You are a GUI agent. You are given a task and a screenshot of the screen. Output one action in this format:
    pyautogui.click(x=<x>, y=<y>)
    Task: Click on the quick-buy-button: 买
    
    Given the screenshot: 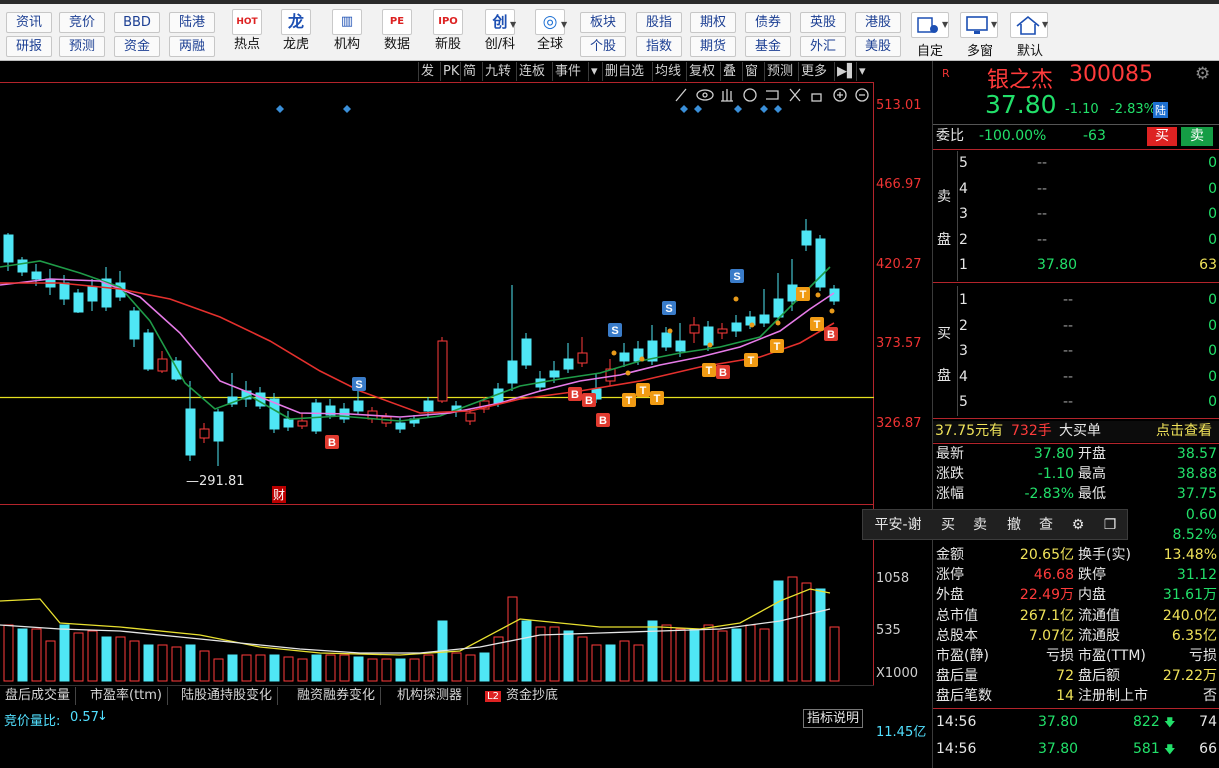 What is the action you would take?
    pyautogui.click(x=1162, y=136)
    